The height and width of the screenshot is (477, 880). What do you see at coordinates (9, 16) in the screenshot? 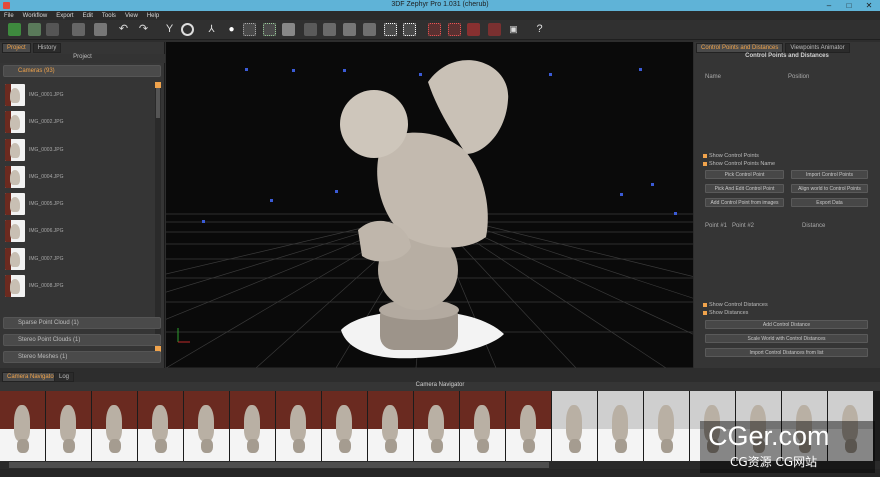
I see `menu-file: File` at bounding box center [9, 16].